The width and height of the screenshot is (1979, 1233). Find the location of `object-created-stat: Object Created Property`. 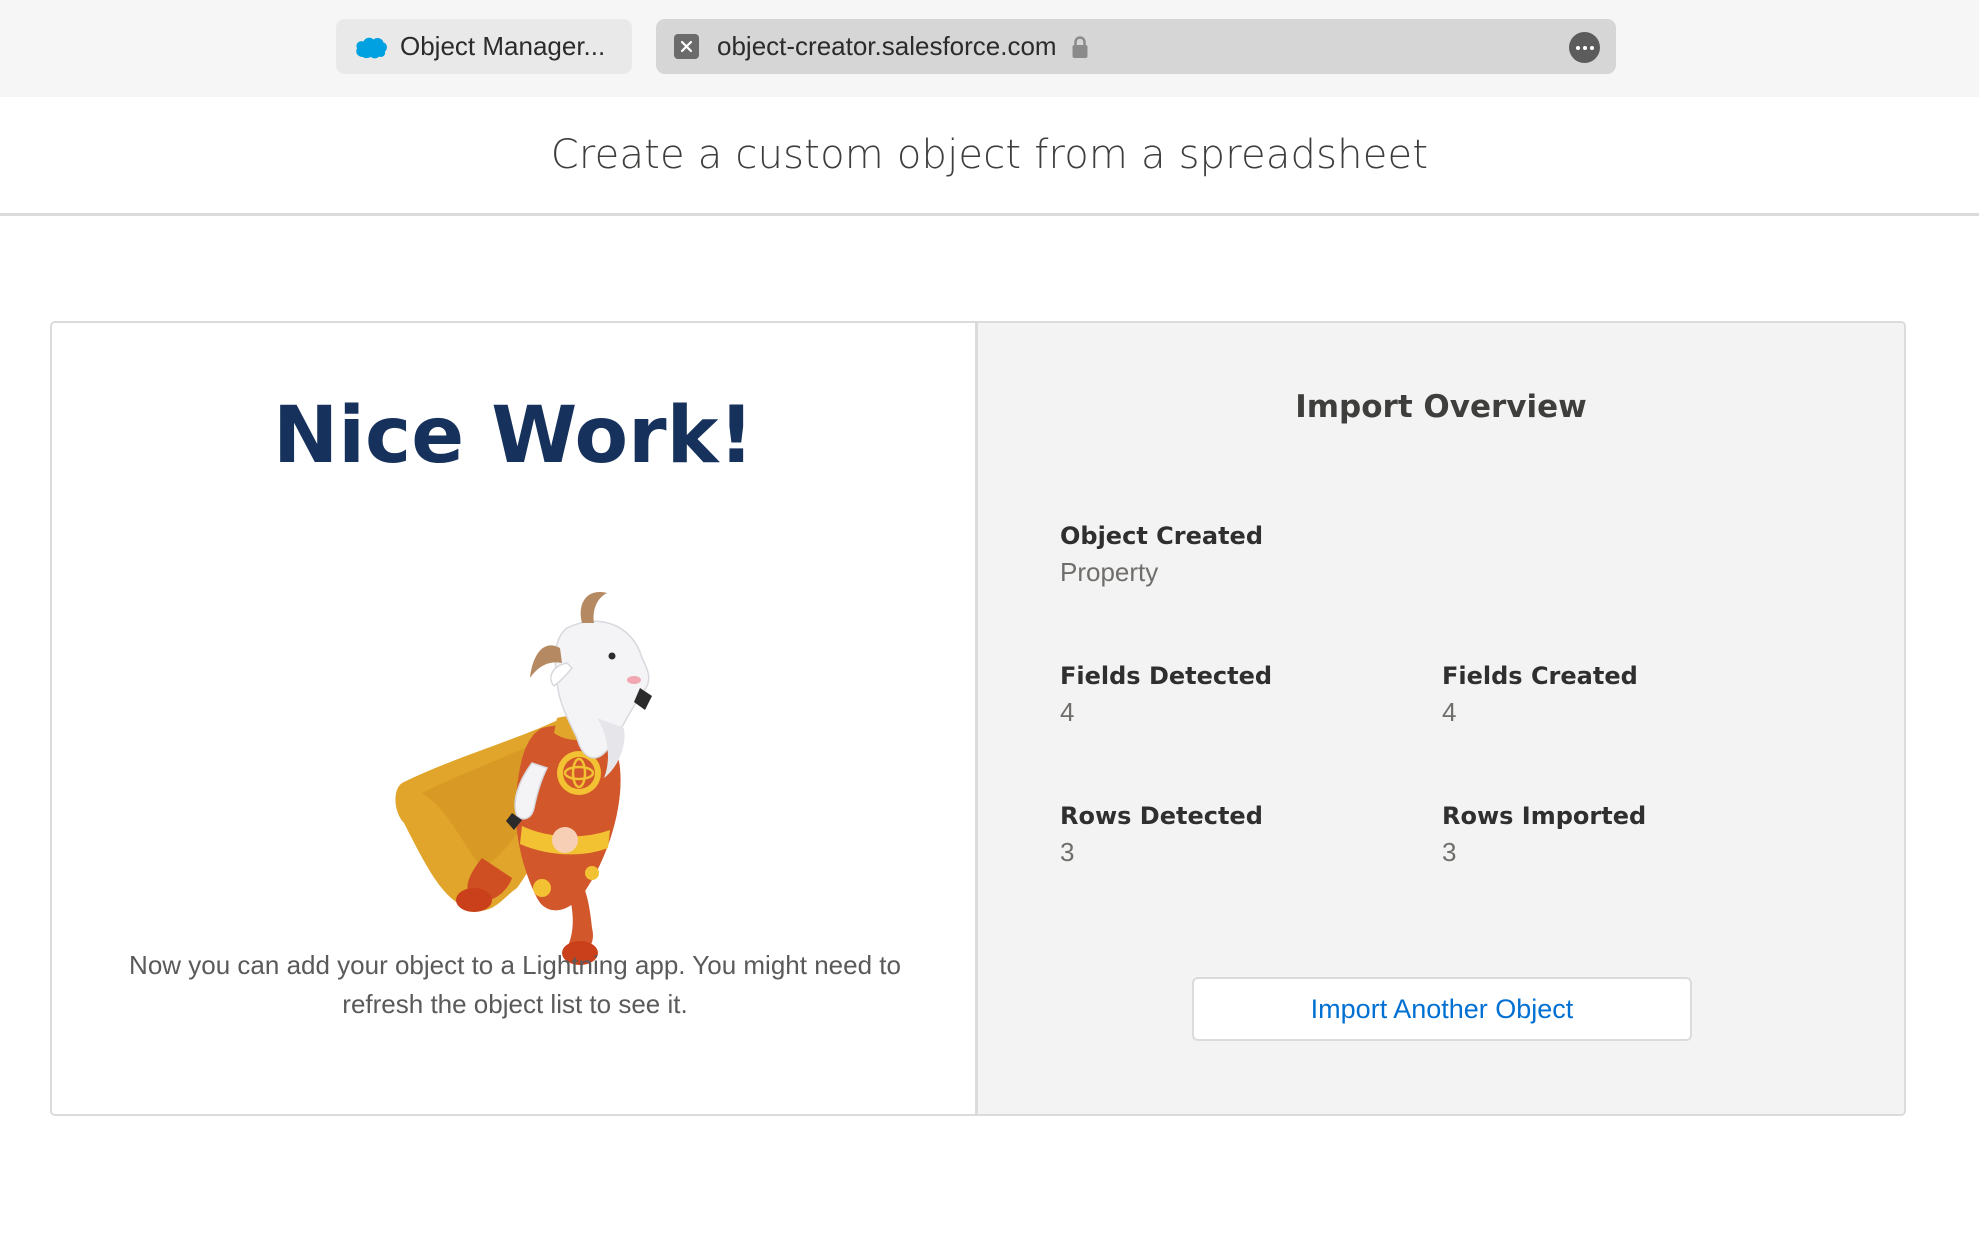

object-created-stat: Object Created Property is located at coordinates (1161, 555).